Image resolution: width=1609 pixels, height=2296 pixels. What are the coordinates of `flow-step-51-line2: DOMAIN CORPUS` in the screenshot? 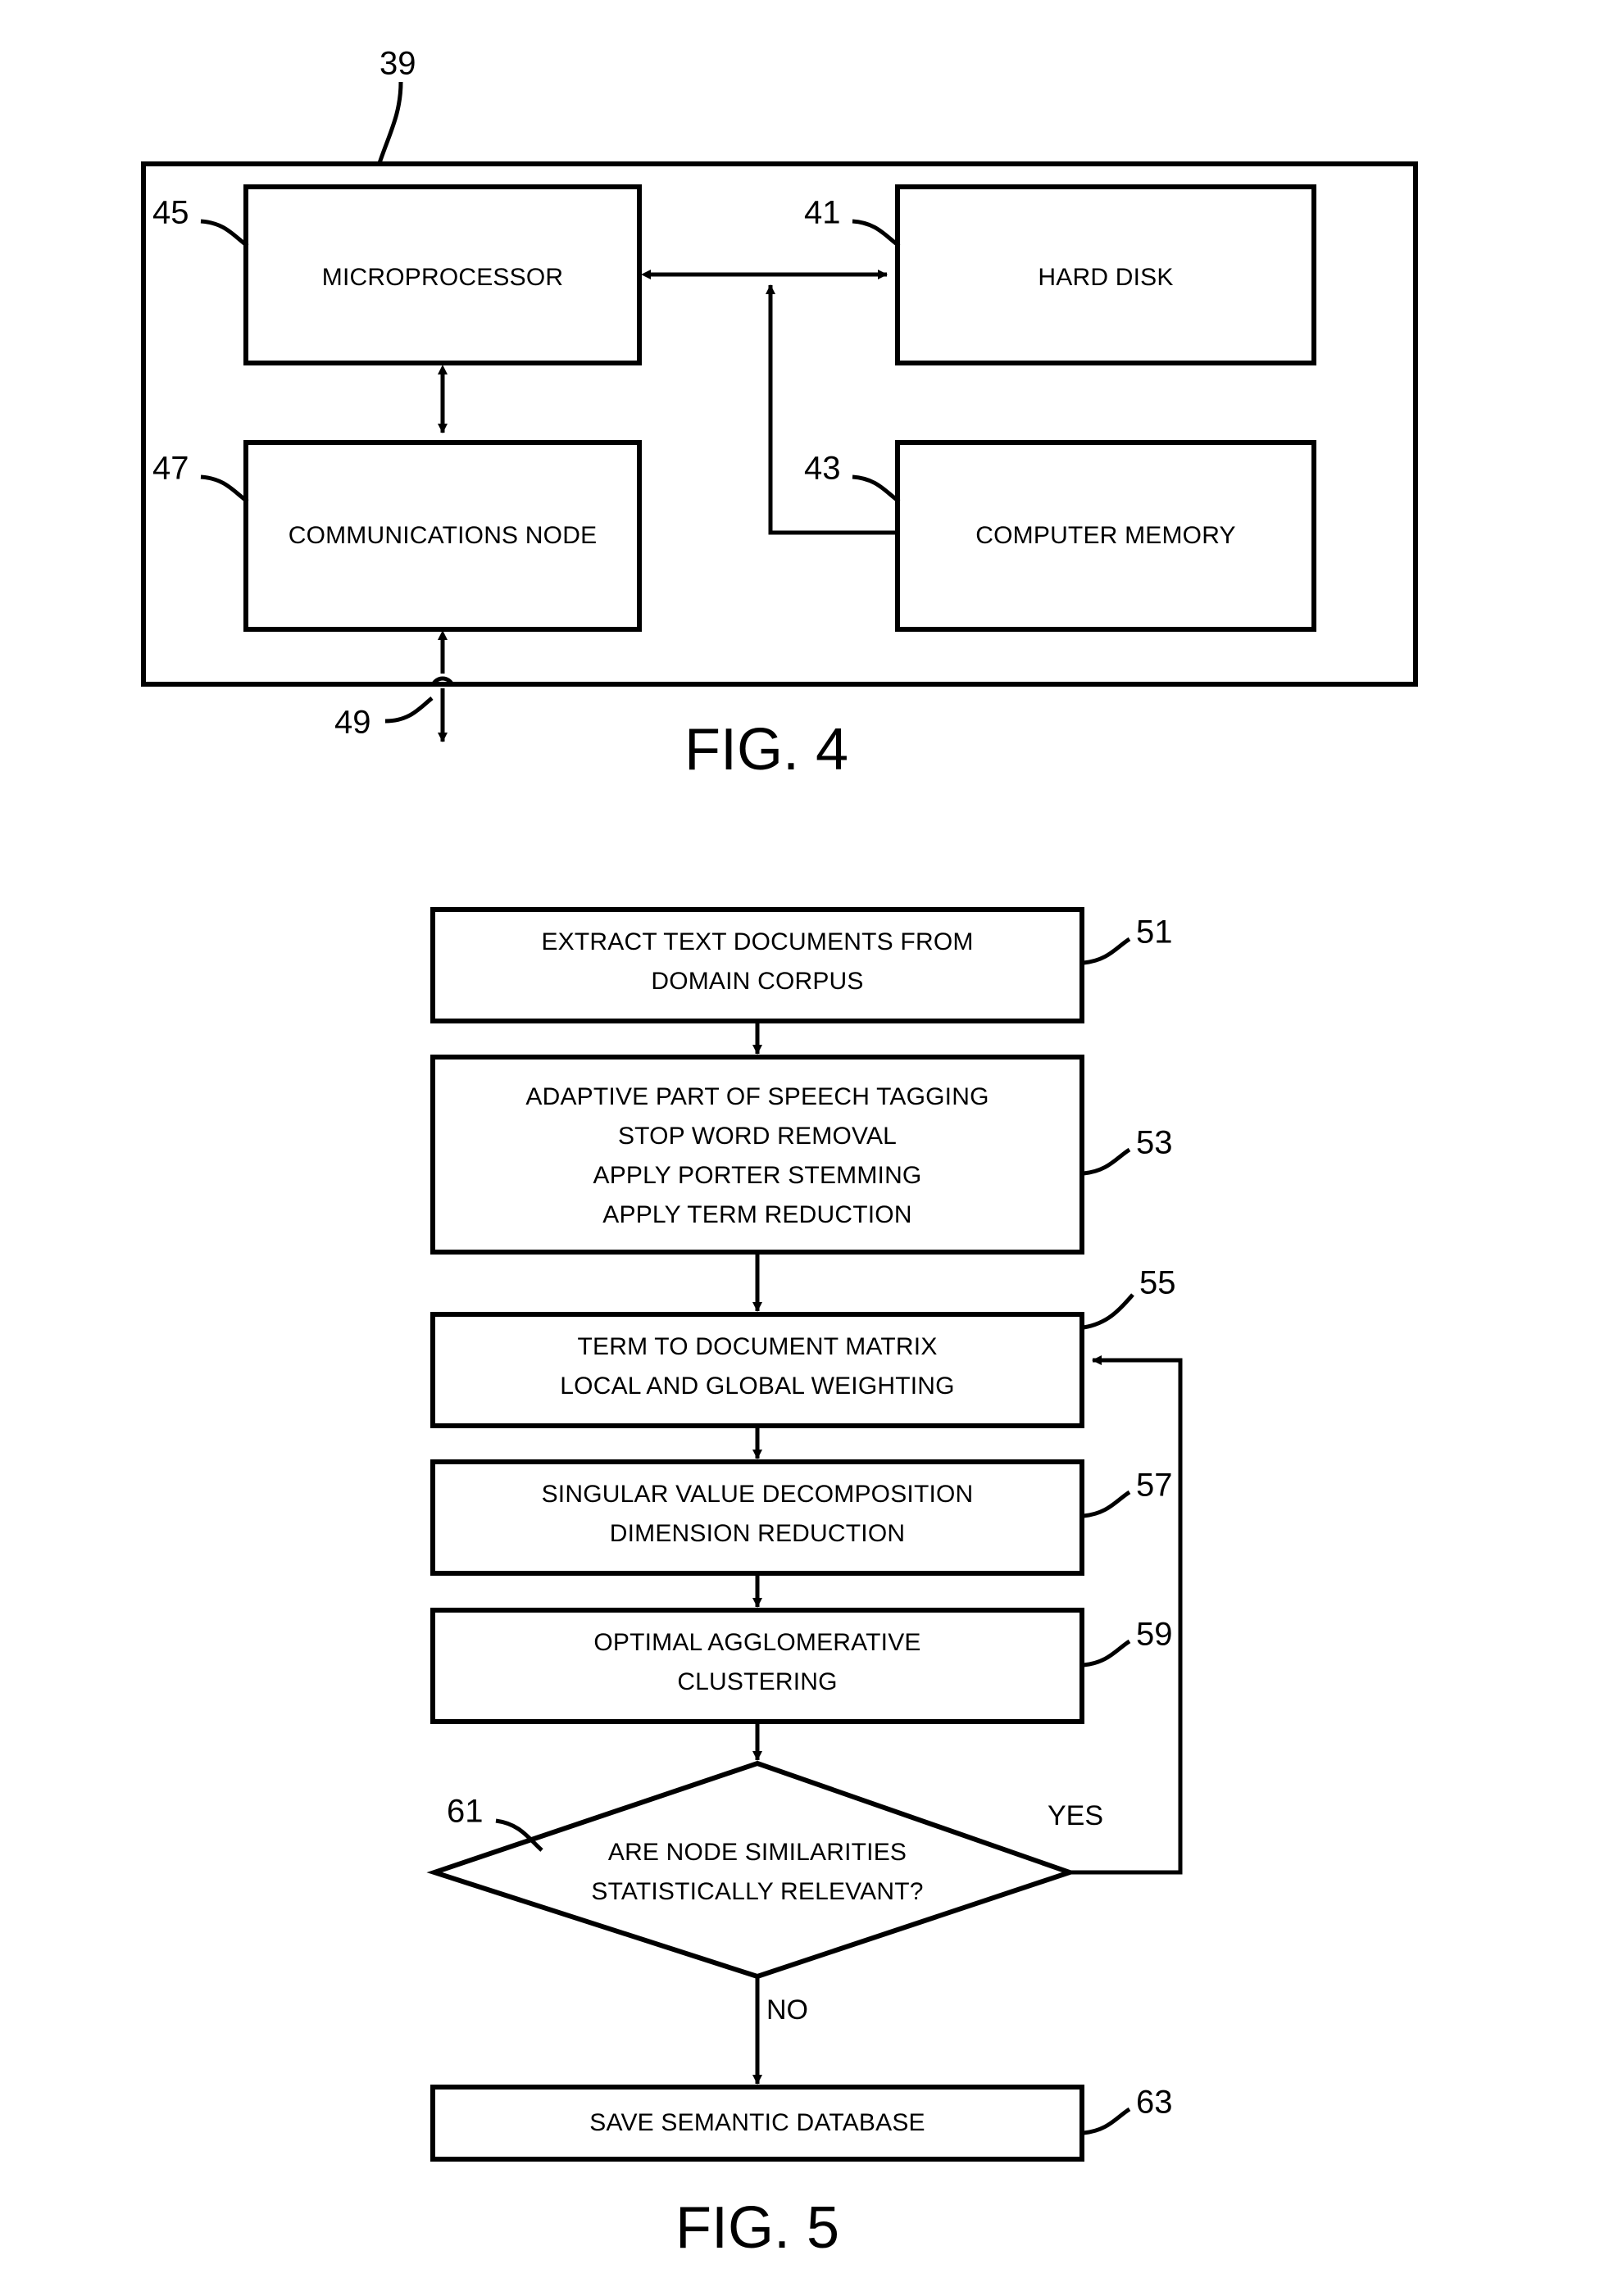 It's located at (757, 981).